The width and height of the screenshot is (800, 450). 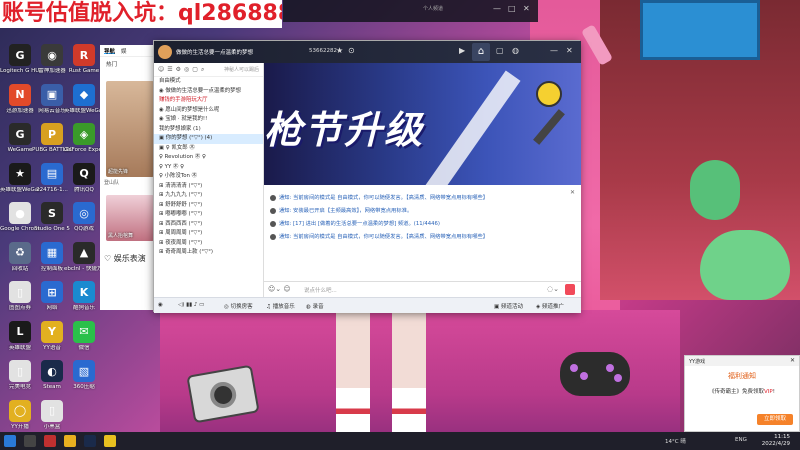 What do you see at coordinates (130, 129) in the screenshot?
I see `live-thumb-1: 超能先锋` at bounding box center [130, 129].